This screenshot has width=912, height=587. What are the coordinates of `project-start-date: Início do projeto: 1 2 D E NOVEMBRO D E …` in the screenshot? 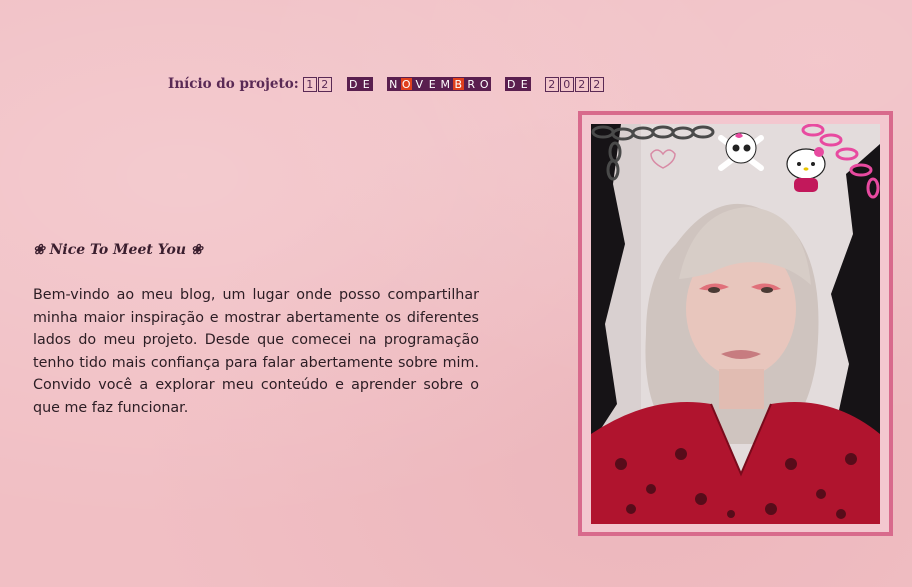 It's located at (386, 84).